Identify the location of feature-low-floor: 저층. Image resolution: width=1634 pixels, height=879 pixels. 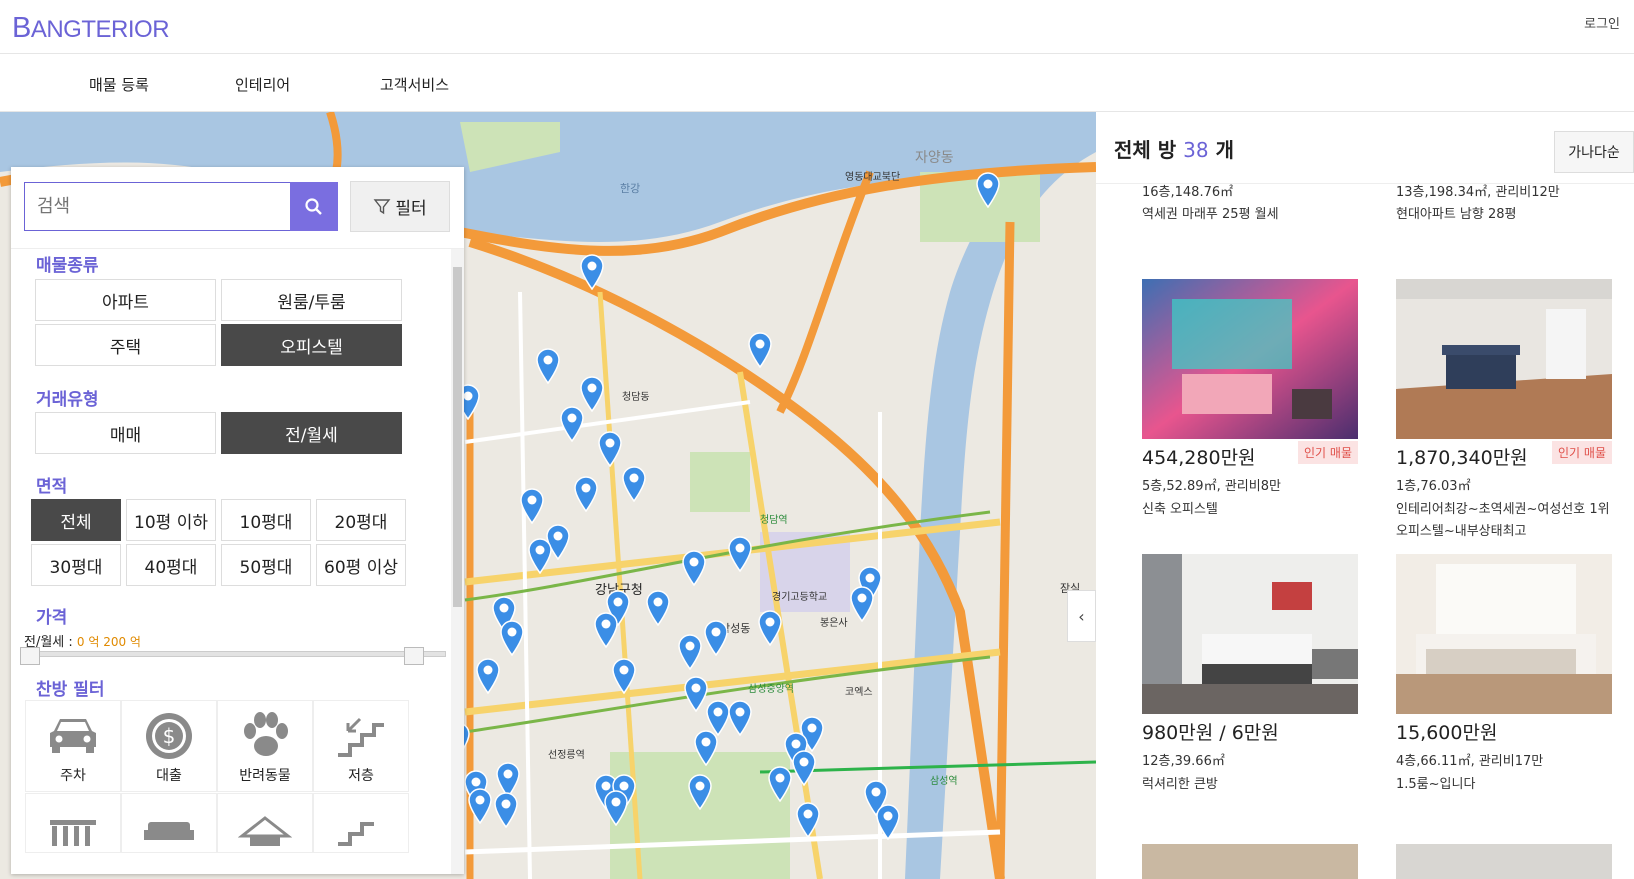
(361, 746).